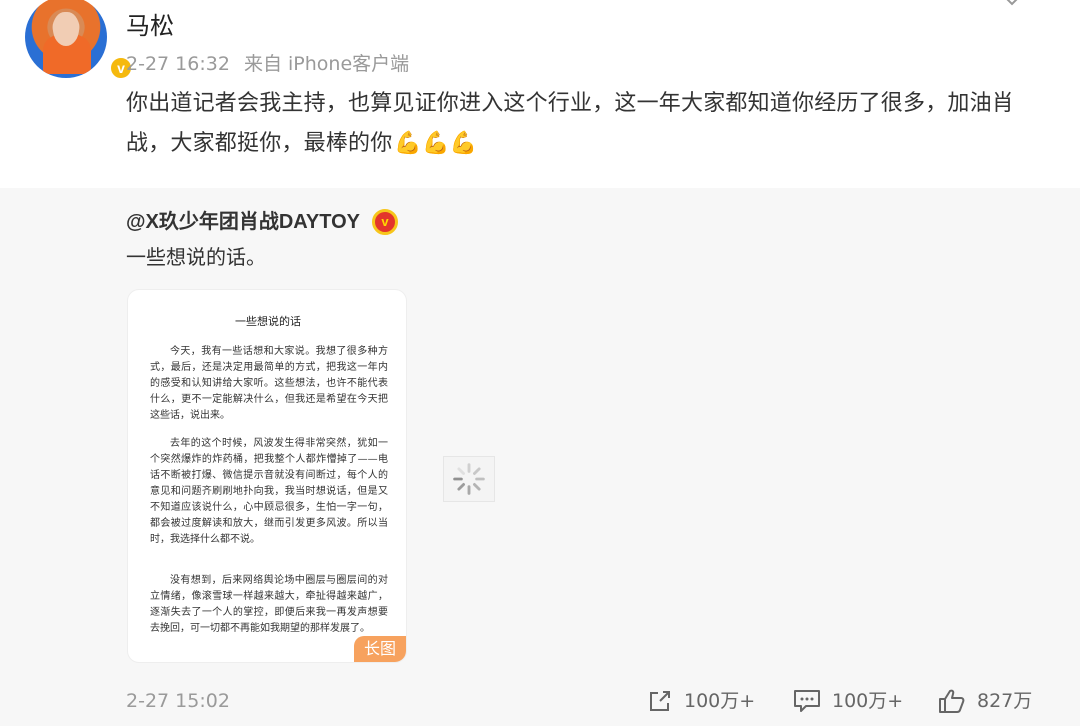 This screenshot has width=1080, height=726. What do you see at coordinates (66, 39) in the screenshot?
I see `avatar-image` at bounding box center [66, 39].